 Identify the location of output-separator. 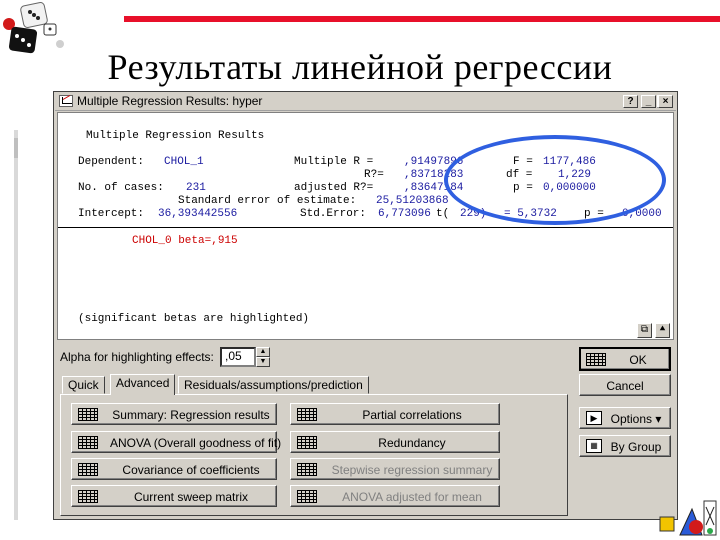
(365, 227).